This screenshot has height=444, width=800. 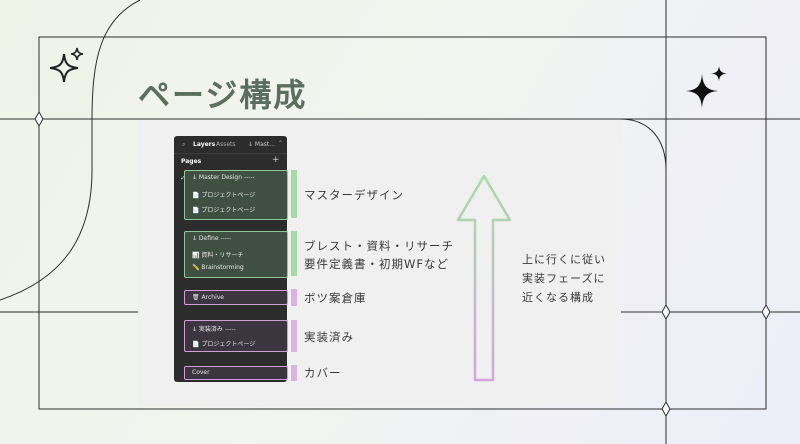 I want to click on label-implemented: 実装済み, so click(x=329, y=337).